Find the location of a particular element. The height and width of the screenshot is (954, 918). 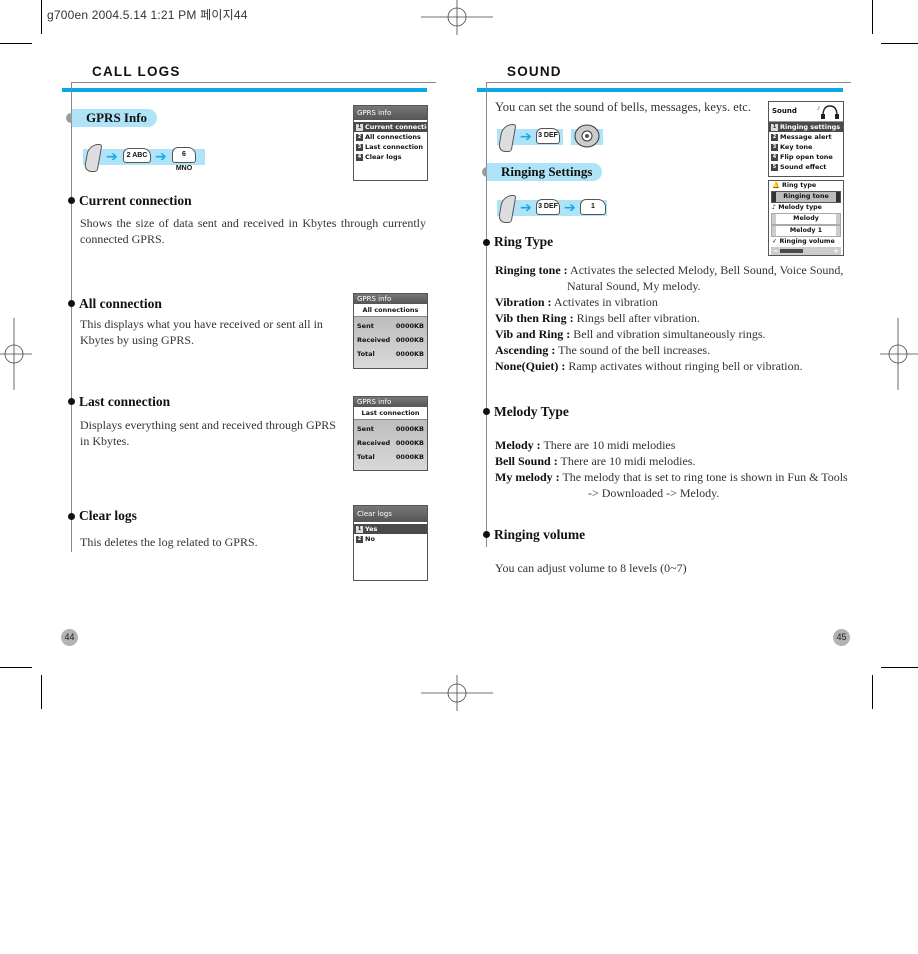

melody-category-selector: Melody is located at coordinates (806, 219).